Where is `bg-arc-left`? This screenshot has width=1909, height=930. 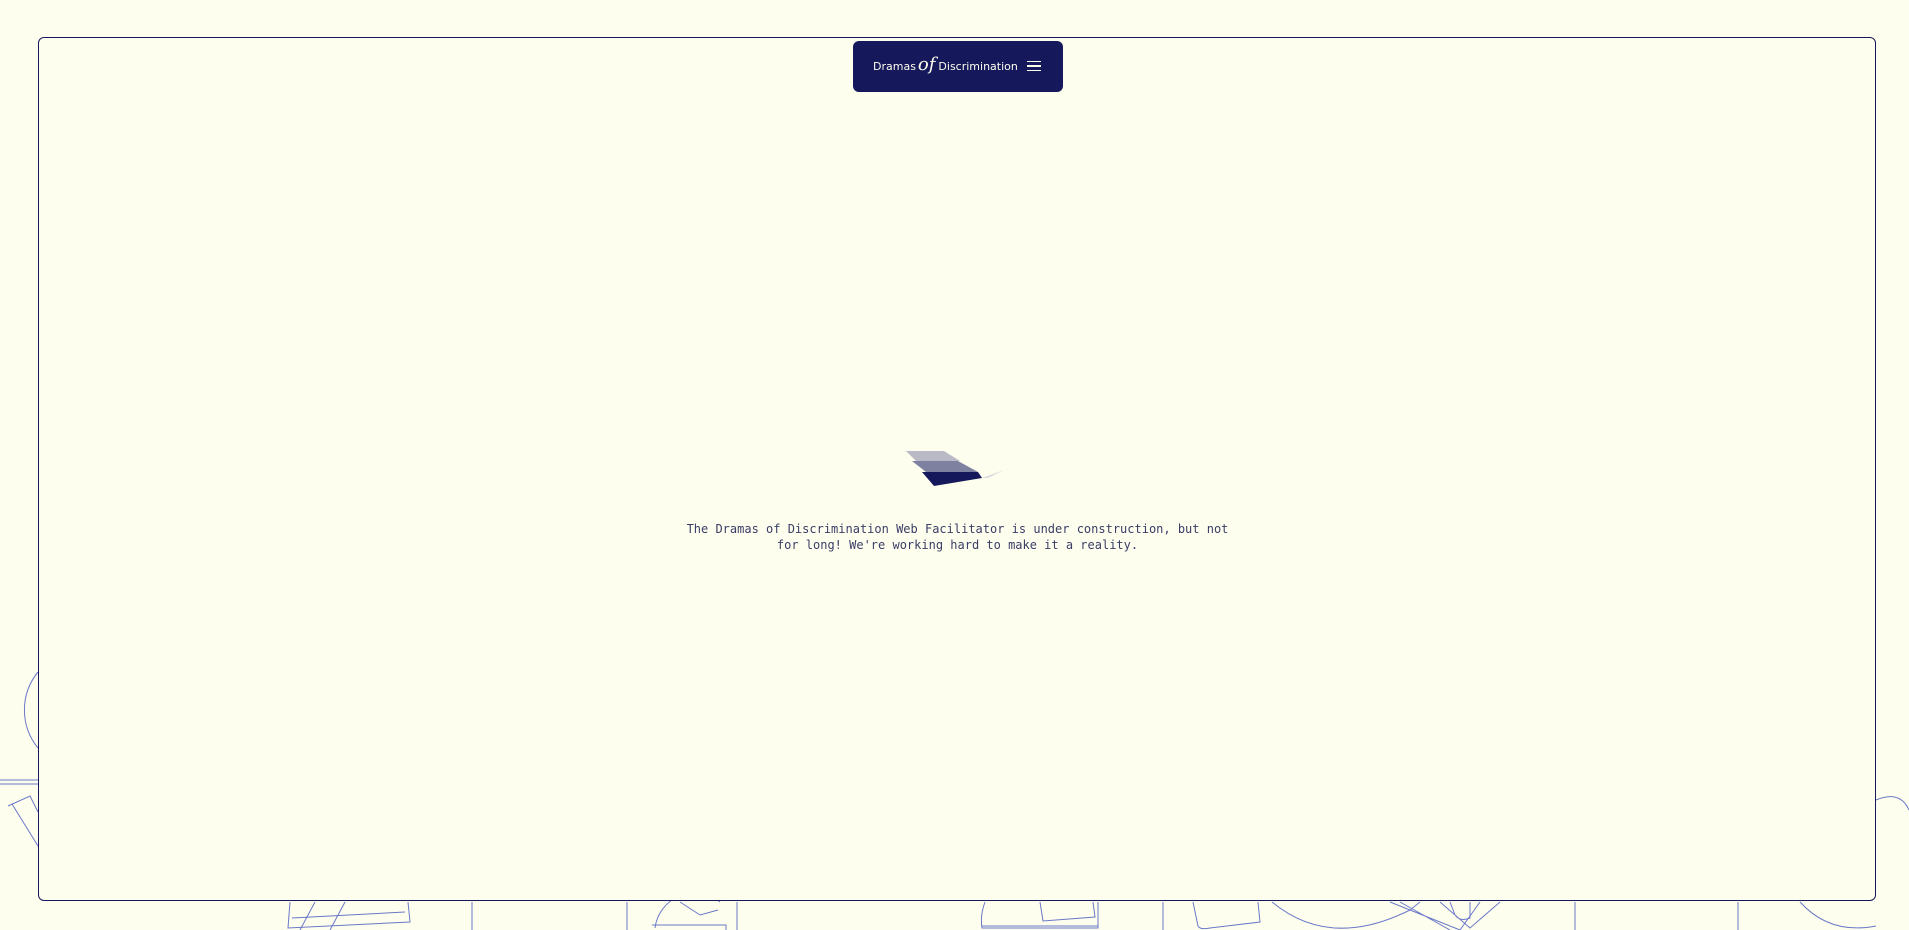 bg-arc-left is located at coordinates (31, 710).